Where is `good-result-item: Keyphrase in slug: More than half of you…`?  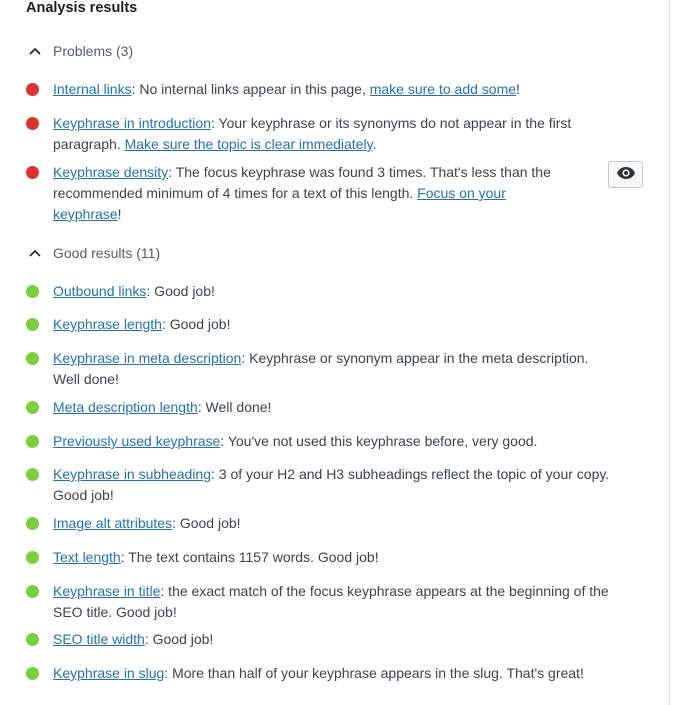
good-result-item: Keyphrase in slug: More than half of you… is located at coordinates (321, 673).